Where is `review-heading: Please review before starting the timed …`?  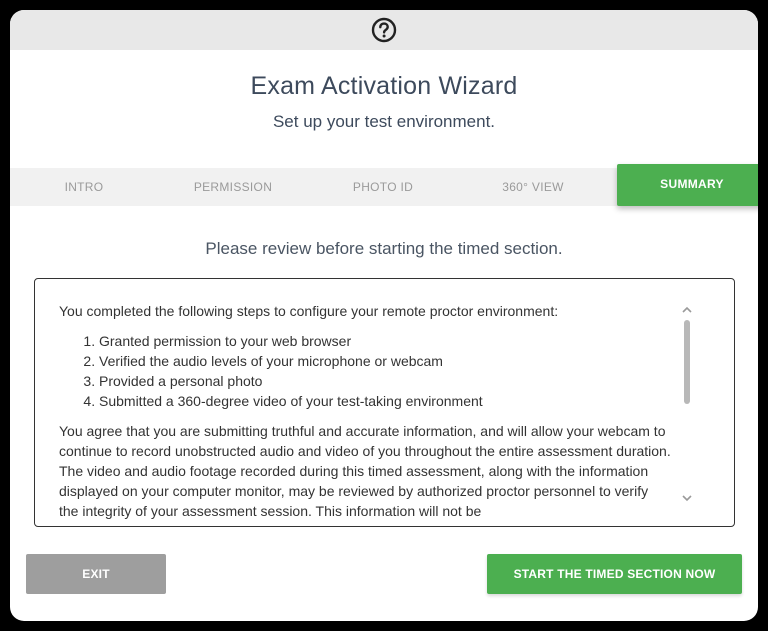 review-heading: Please review before starting the timed … is located at coordinates (384, 248).